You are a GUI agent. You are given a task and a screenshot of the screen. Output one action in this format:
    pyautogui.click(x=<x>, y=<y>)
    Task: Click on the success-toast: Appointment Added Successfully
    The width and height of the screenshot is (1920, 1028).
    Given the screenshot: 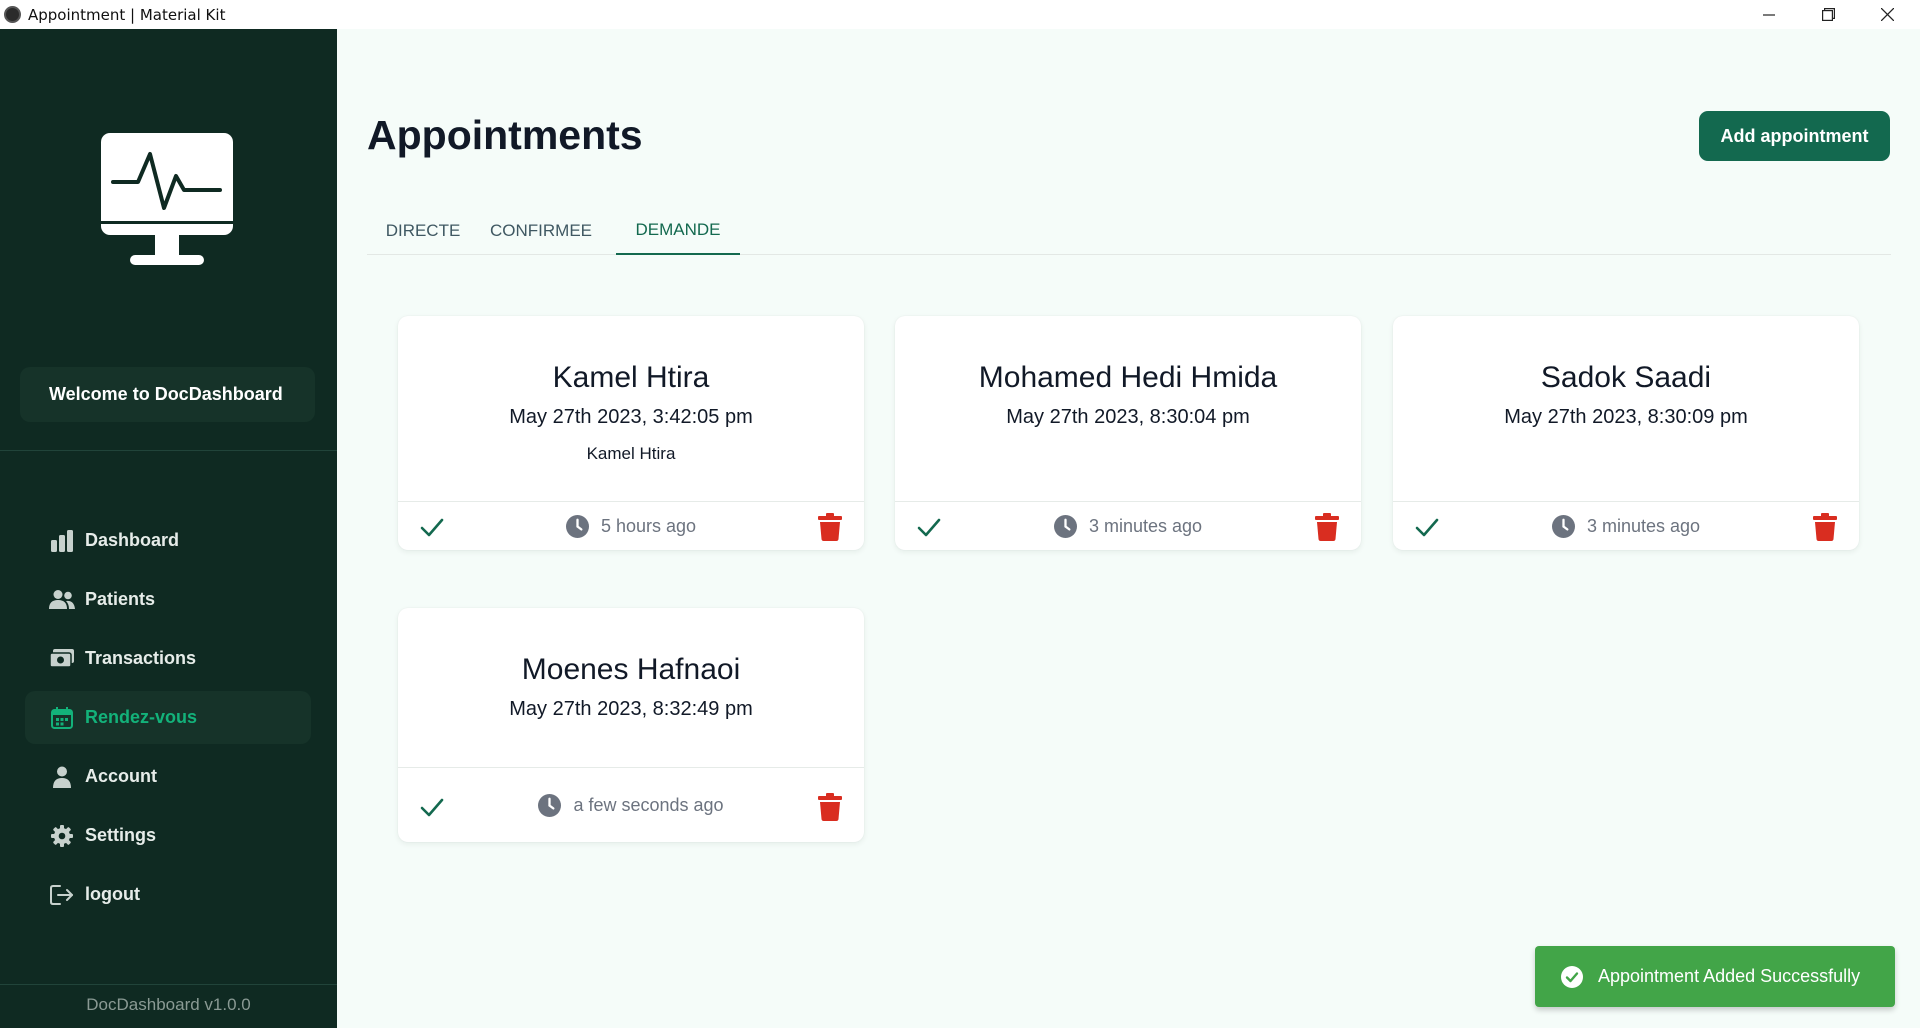 What is the action you would take?
    pyautogui.click(x=1715, y=976)
    